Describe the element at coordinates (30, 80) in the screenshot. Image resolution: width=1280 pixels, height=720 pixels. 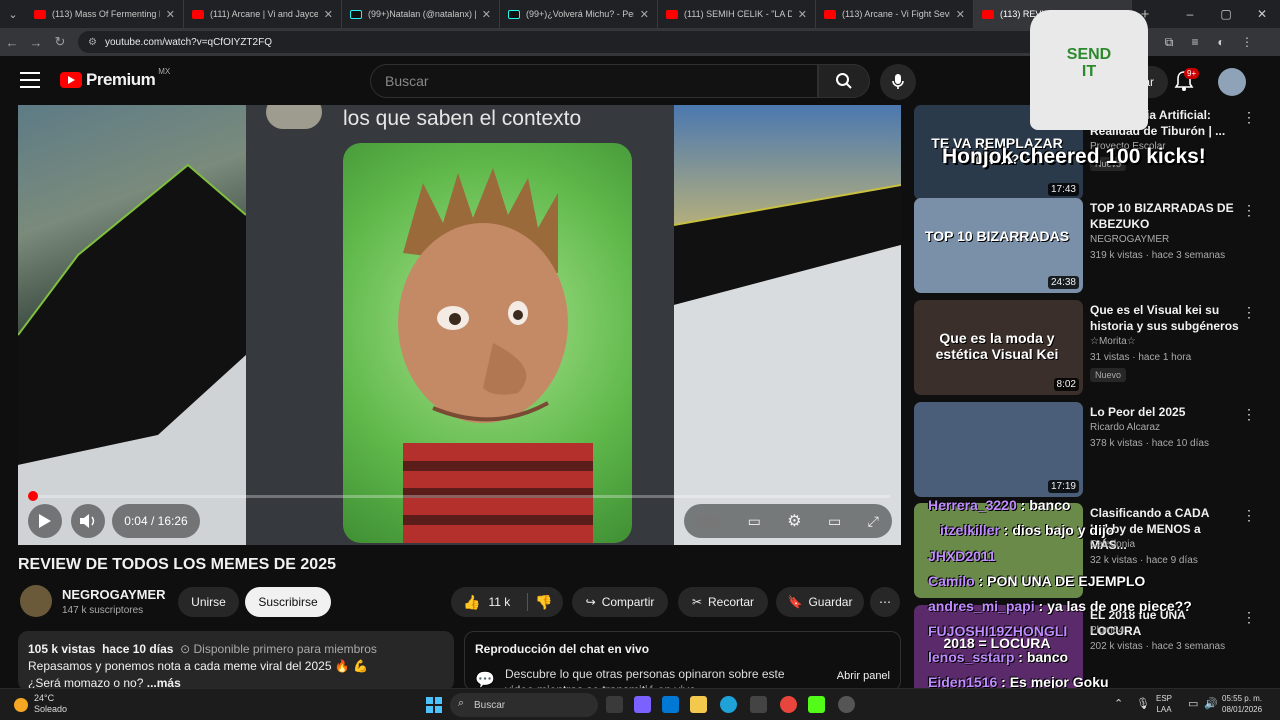
I see `menu-icon` at that location.